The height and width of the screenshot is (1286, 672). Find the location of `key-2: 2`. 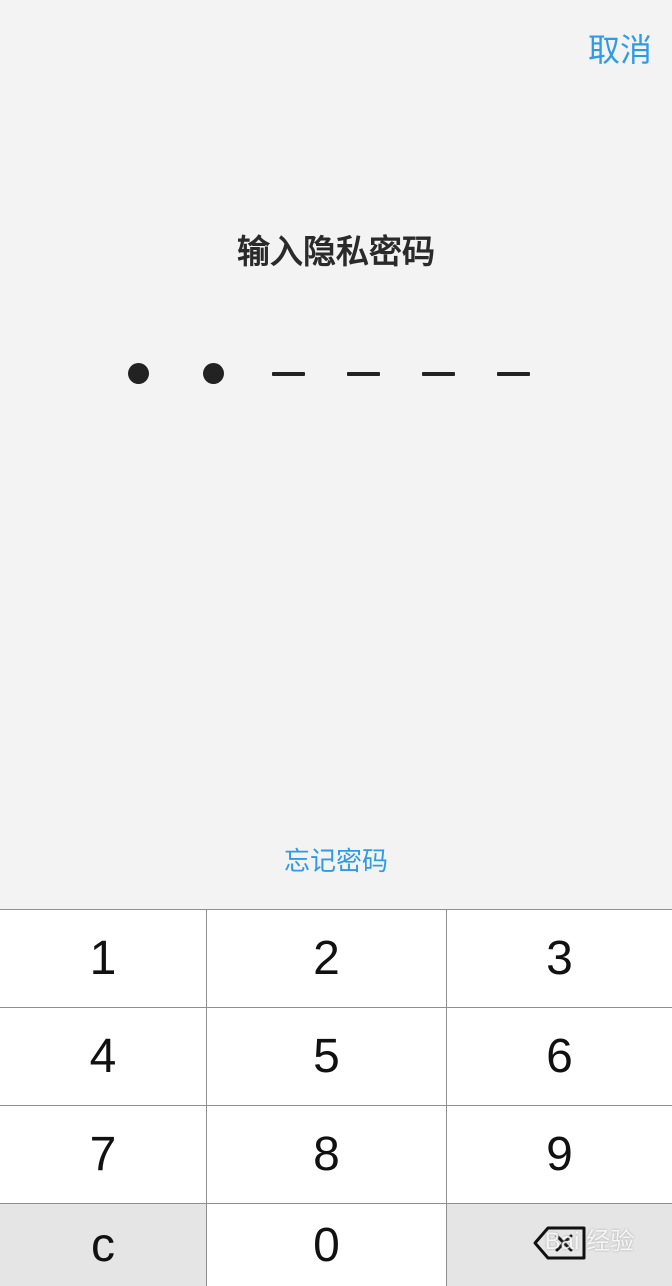

key-2: 2 is located at coordinates (326, 958).